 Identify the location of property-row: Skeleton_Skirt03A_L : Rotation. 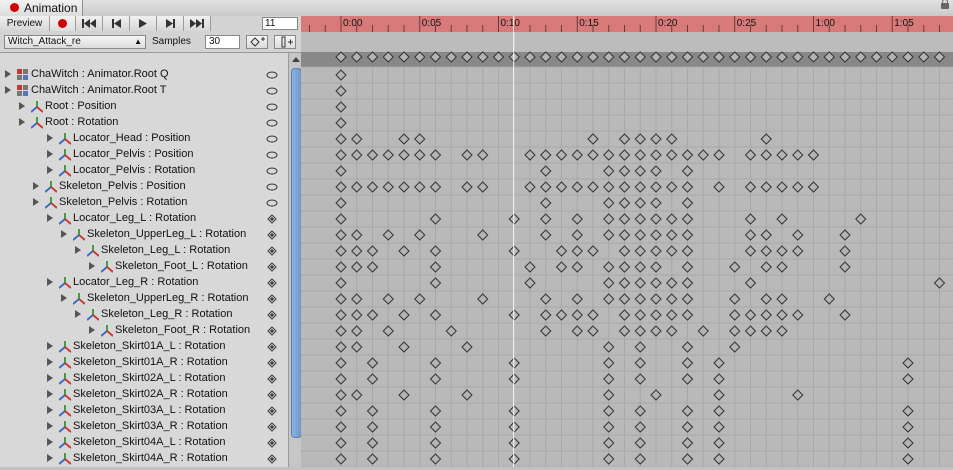
(144, 411).